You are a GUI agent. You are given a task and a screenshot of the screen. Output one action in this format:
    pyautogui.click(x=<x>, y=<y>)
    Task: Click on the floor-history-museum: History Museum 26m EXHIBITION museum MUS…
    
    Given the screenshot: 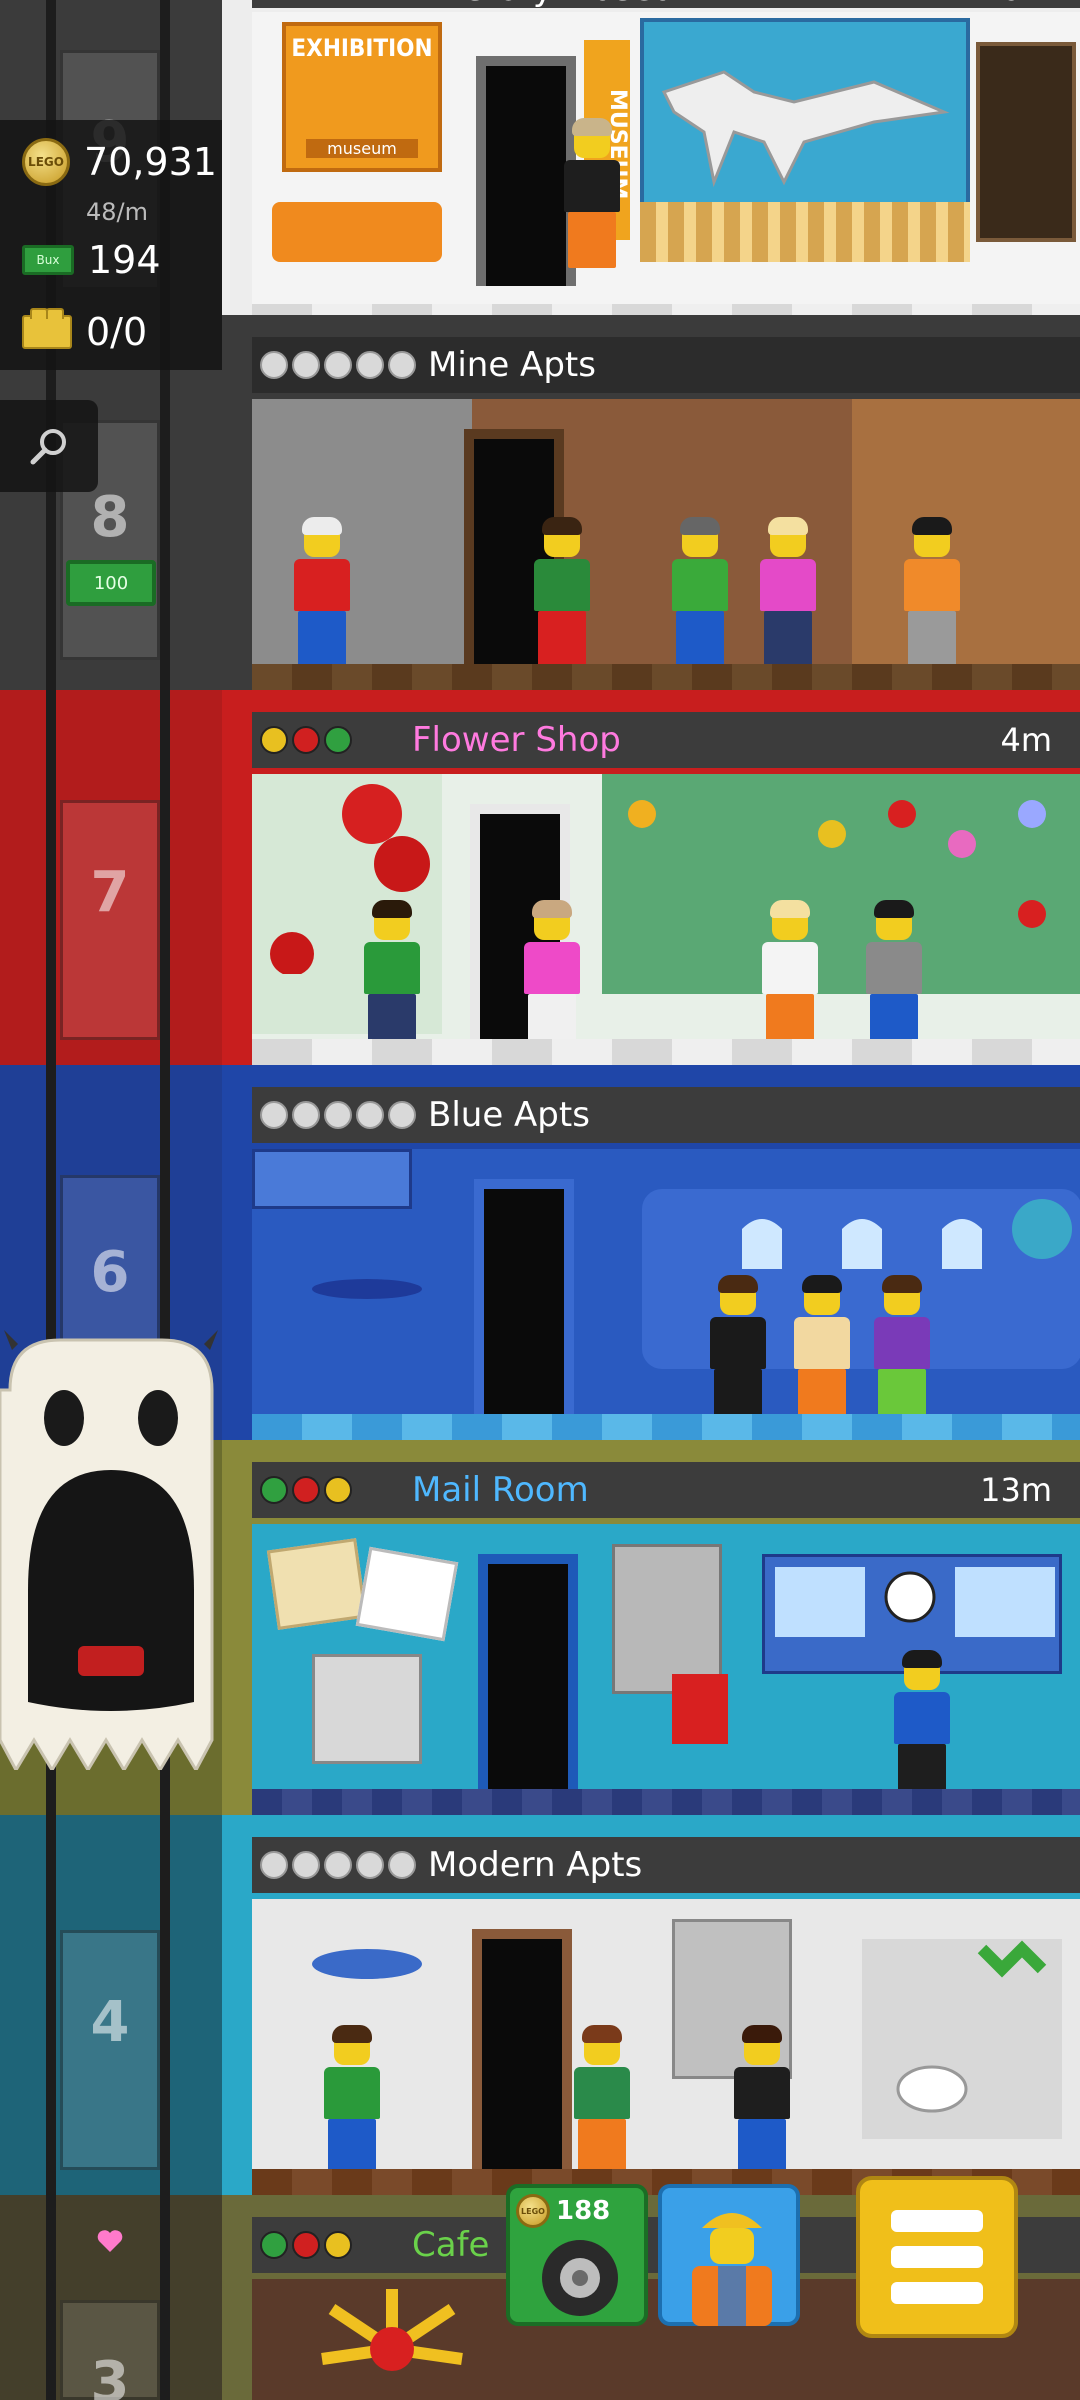 What is the action you would take?
    pyautogui.click(x=651, y=165)
    